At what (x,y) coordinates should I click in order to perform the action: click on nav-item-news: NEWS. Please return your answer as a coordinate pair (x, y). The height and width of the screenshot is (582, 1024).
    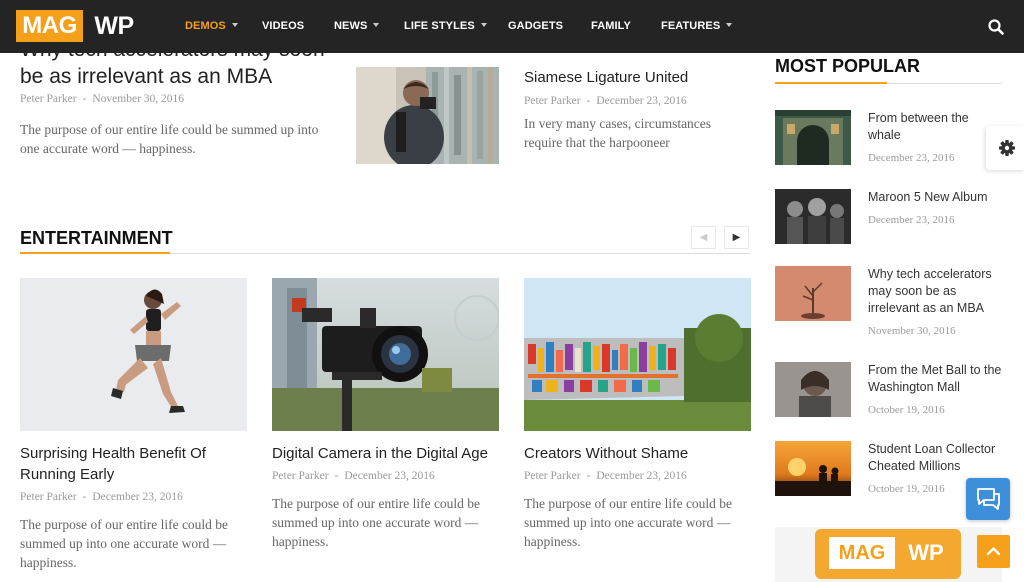
    Looking at the image, I should click on (357, 26).